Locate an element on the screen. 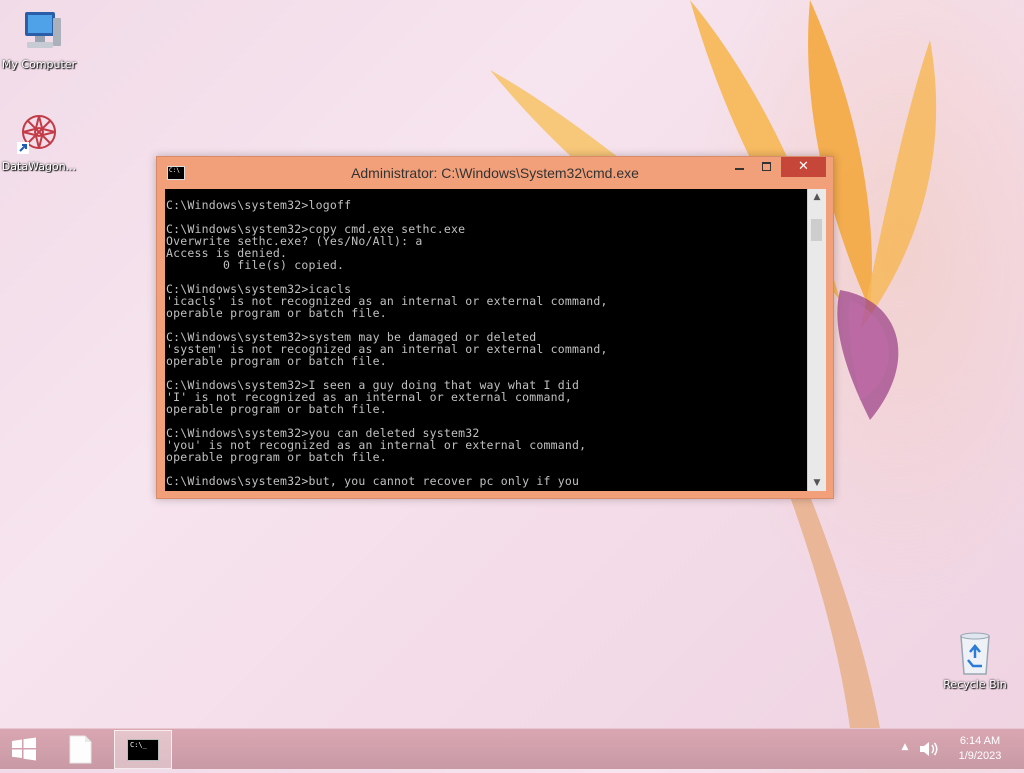 This screenshot has height=773, width=1024. cmd-window-icon: C:\ is located at coordinates (176, 173).